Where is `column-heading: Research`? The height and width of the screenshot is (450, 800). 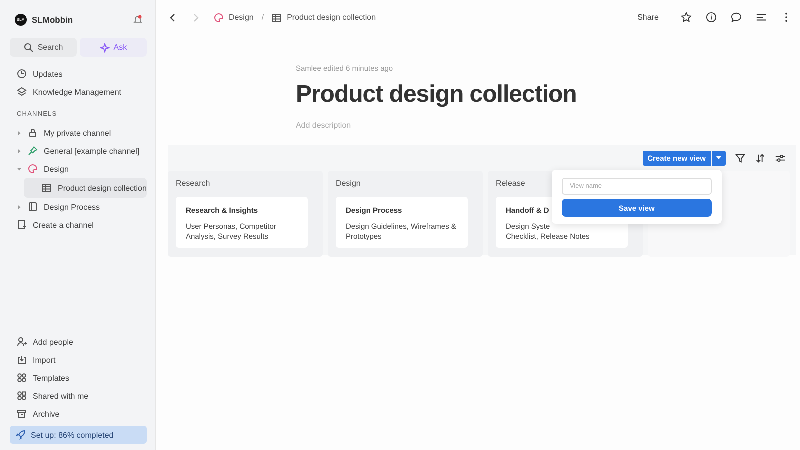 column-heading: Research is located at coordinates (193, 183).